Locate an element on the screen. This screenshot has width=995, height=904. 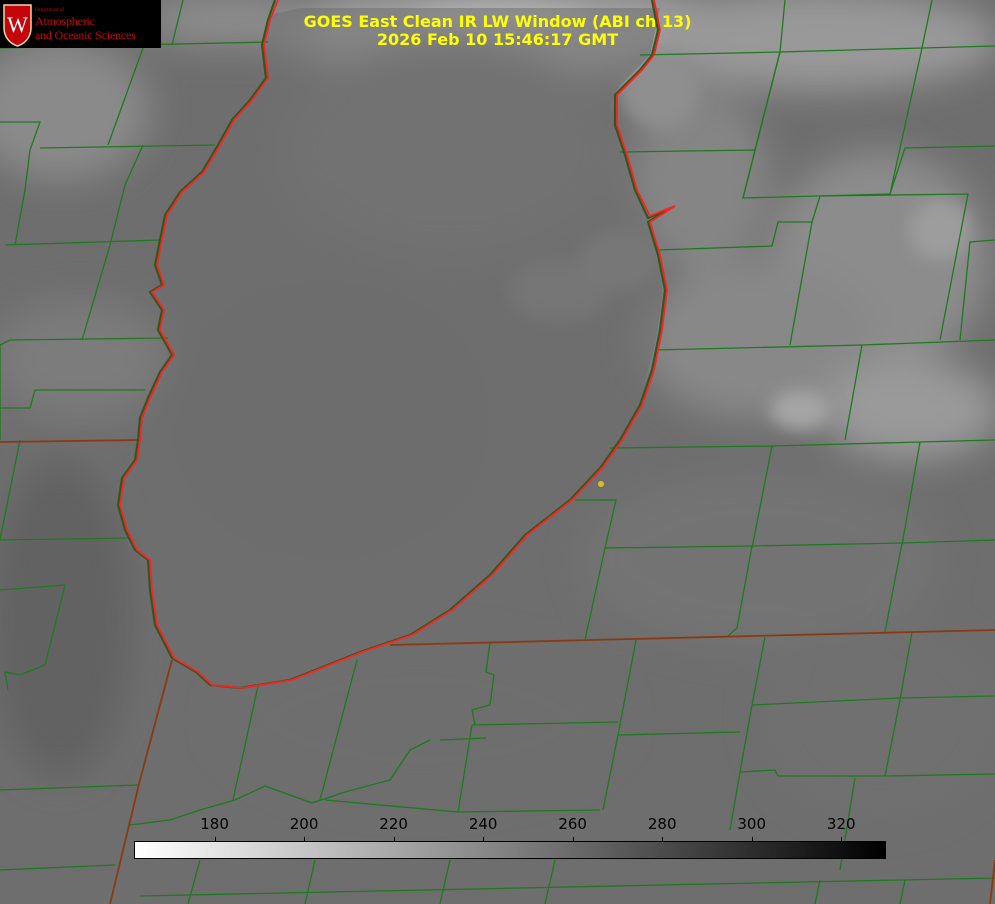
image-timestamp: 2026 Feb 10 15:46:17 GMT is located at coordinates (497, 39).